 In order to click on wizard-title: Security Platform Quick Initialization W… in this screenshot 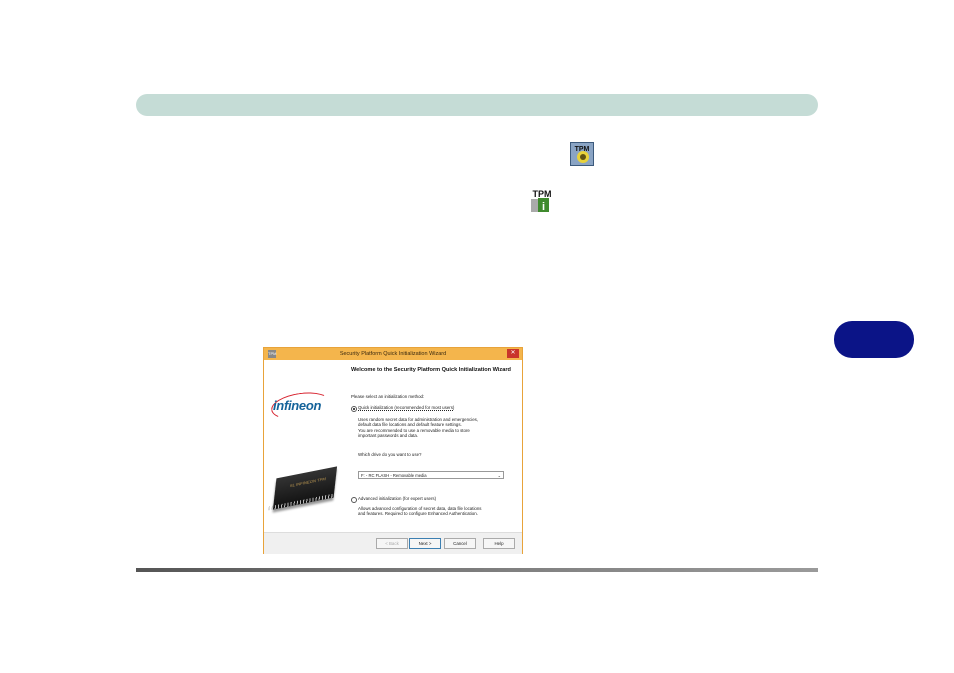, I will do `click(393, 354)`.